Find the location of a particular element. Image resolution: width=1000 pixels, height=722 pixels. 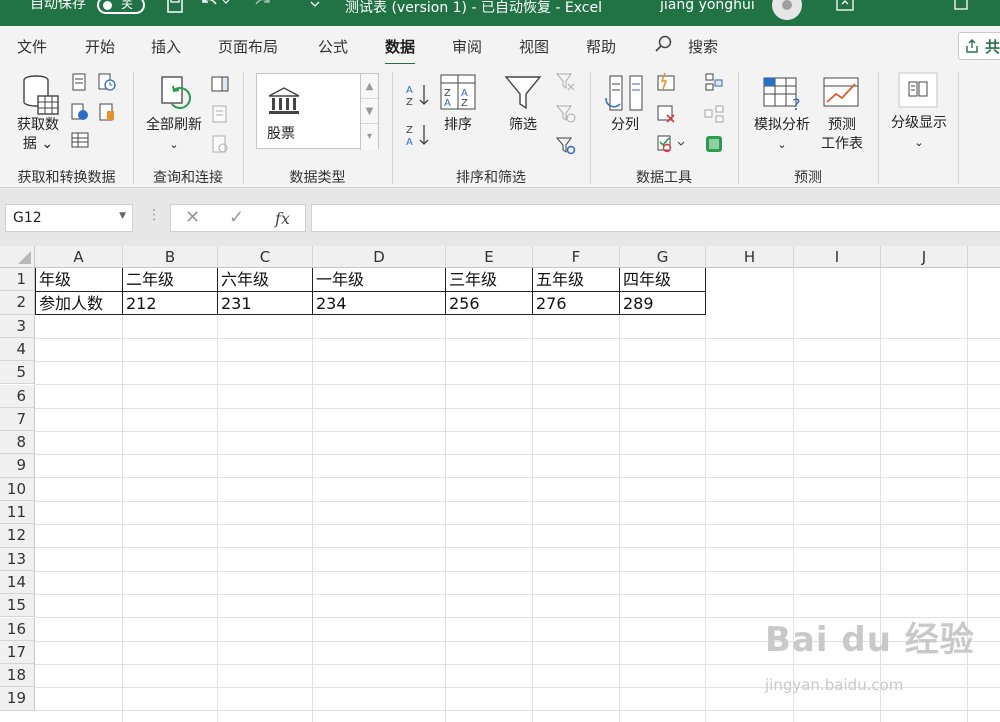

column-header-h: H is located at coordinates (750, 257).